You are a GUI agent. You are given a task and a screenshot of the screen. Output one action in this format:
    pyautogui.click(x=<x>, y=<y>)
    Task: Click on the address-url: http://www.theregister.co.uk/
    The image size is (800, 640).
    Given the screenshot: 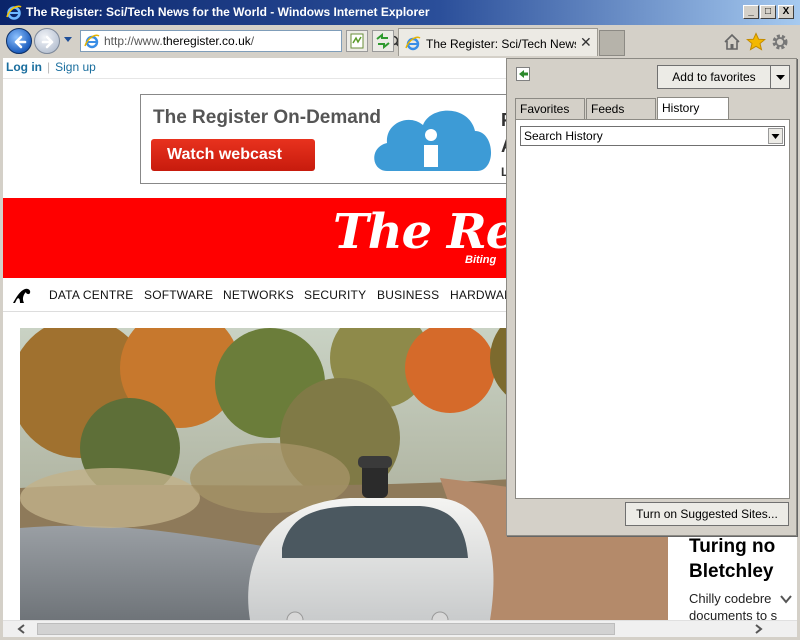 What is the action you would take?
    pyautogui.click(x=179, y=41)
    